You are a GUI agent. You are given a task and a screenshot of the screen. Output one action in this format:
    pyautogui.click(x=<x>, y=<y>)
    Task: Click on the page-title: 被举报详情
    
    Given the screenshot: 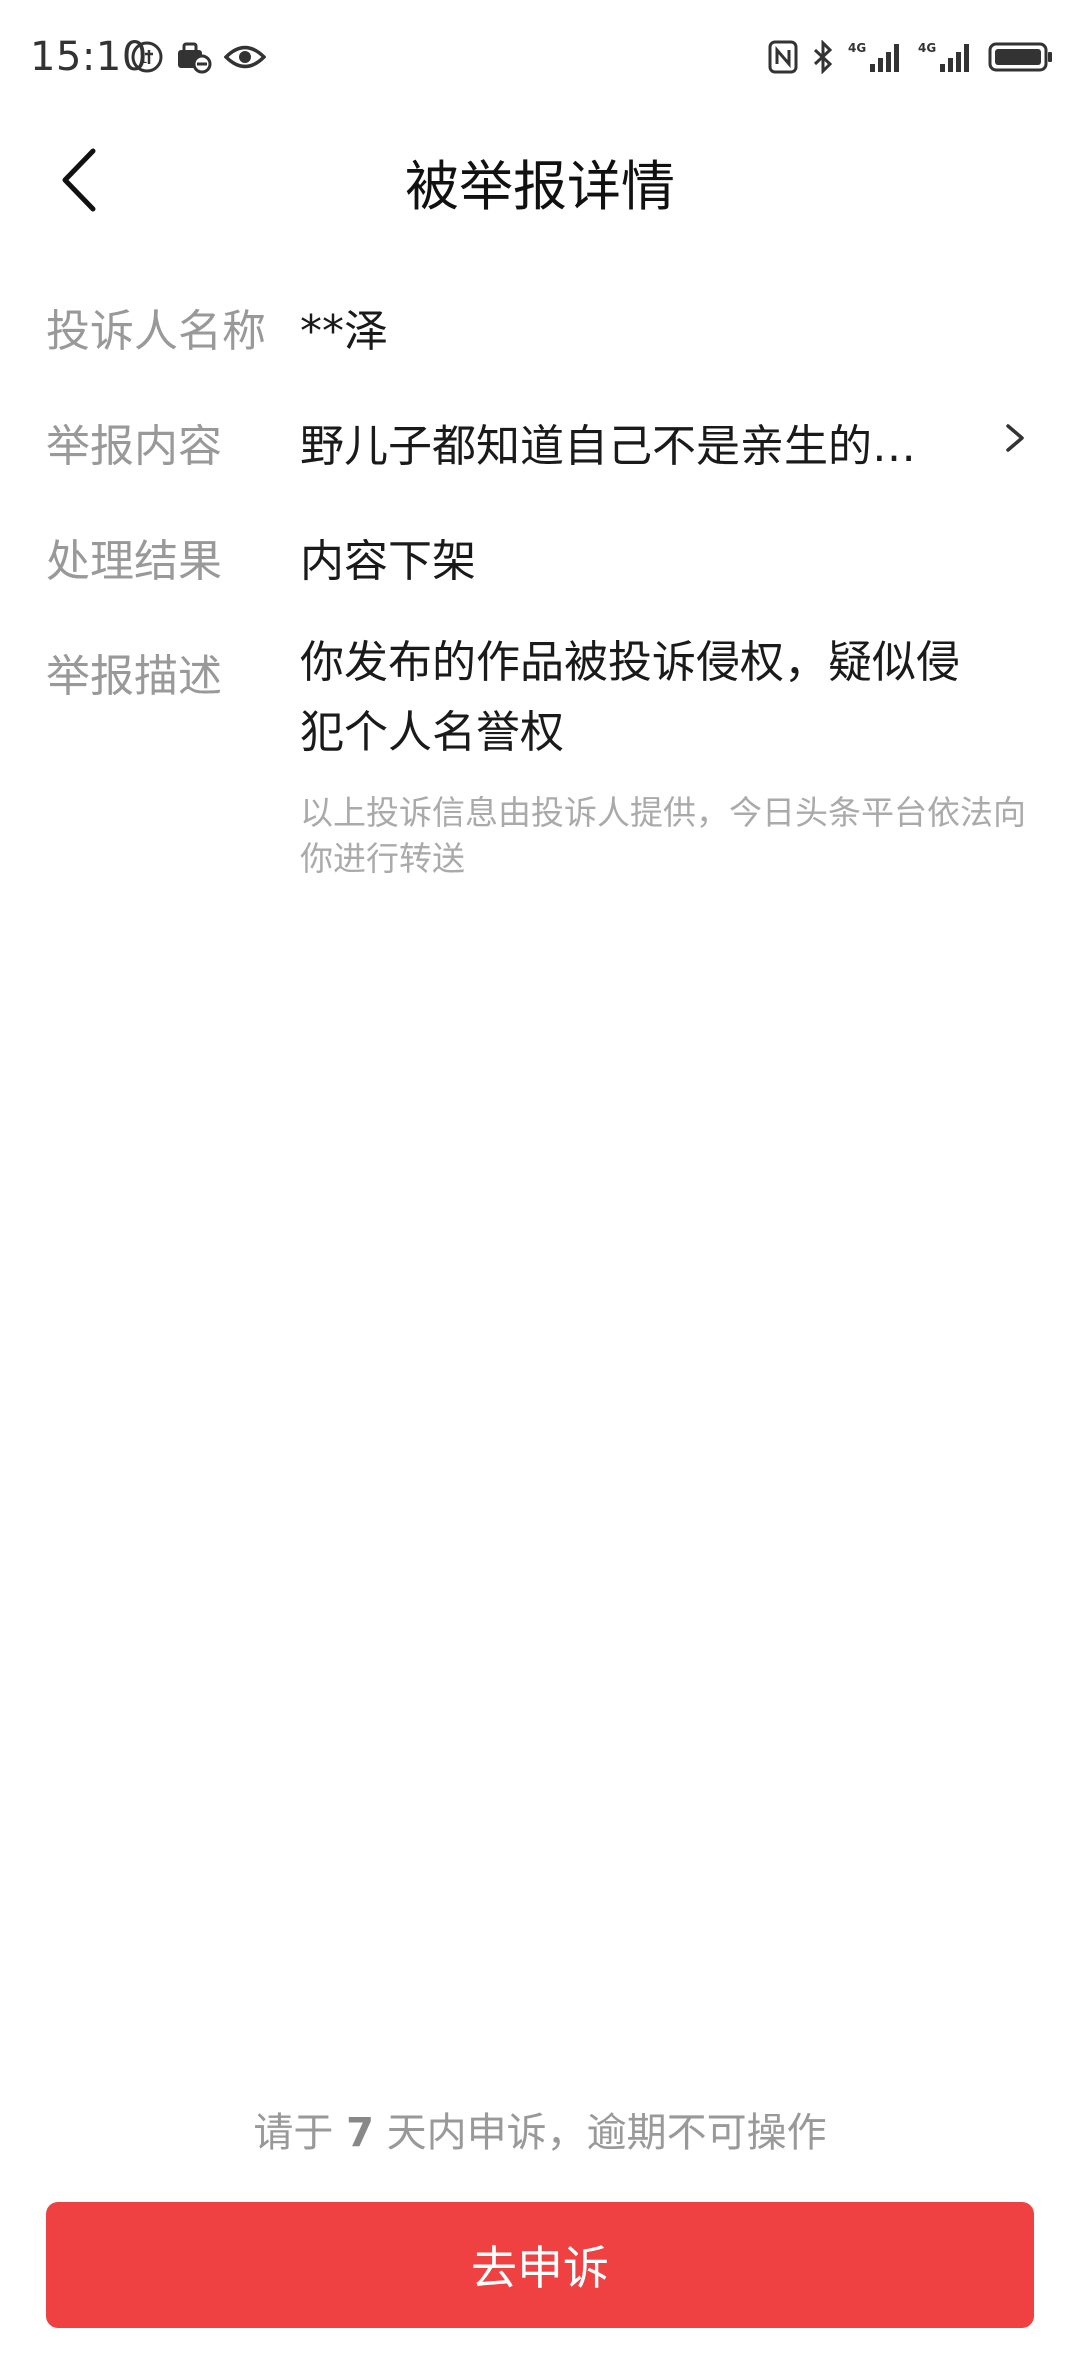 What is the action you would take?
    pyautogui.click(x=540, y=186)
    